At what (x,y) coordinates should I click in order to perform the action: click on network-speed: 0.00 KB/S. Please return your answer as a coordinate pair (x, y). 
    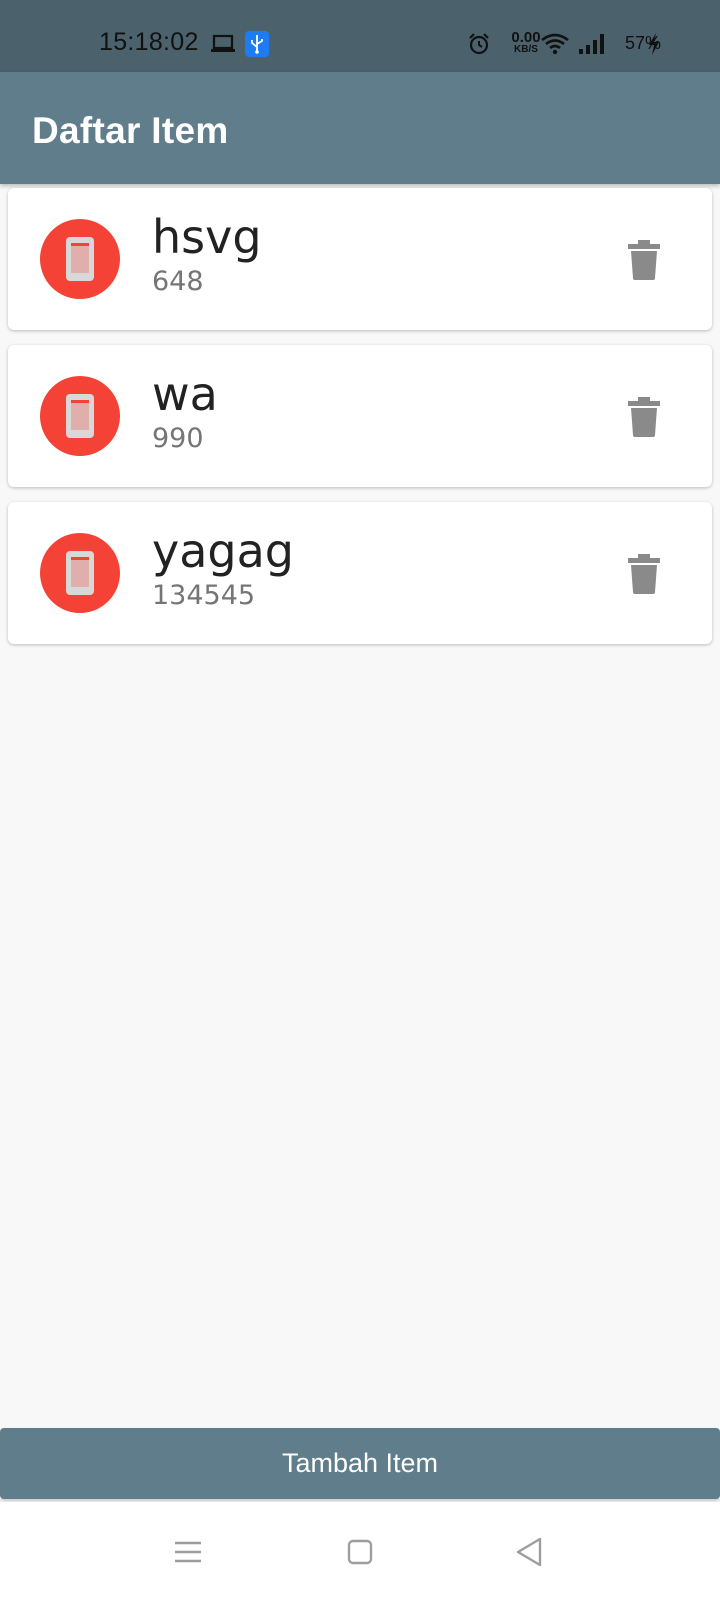
    Looking at the image, I should click on (526, 42).